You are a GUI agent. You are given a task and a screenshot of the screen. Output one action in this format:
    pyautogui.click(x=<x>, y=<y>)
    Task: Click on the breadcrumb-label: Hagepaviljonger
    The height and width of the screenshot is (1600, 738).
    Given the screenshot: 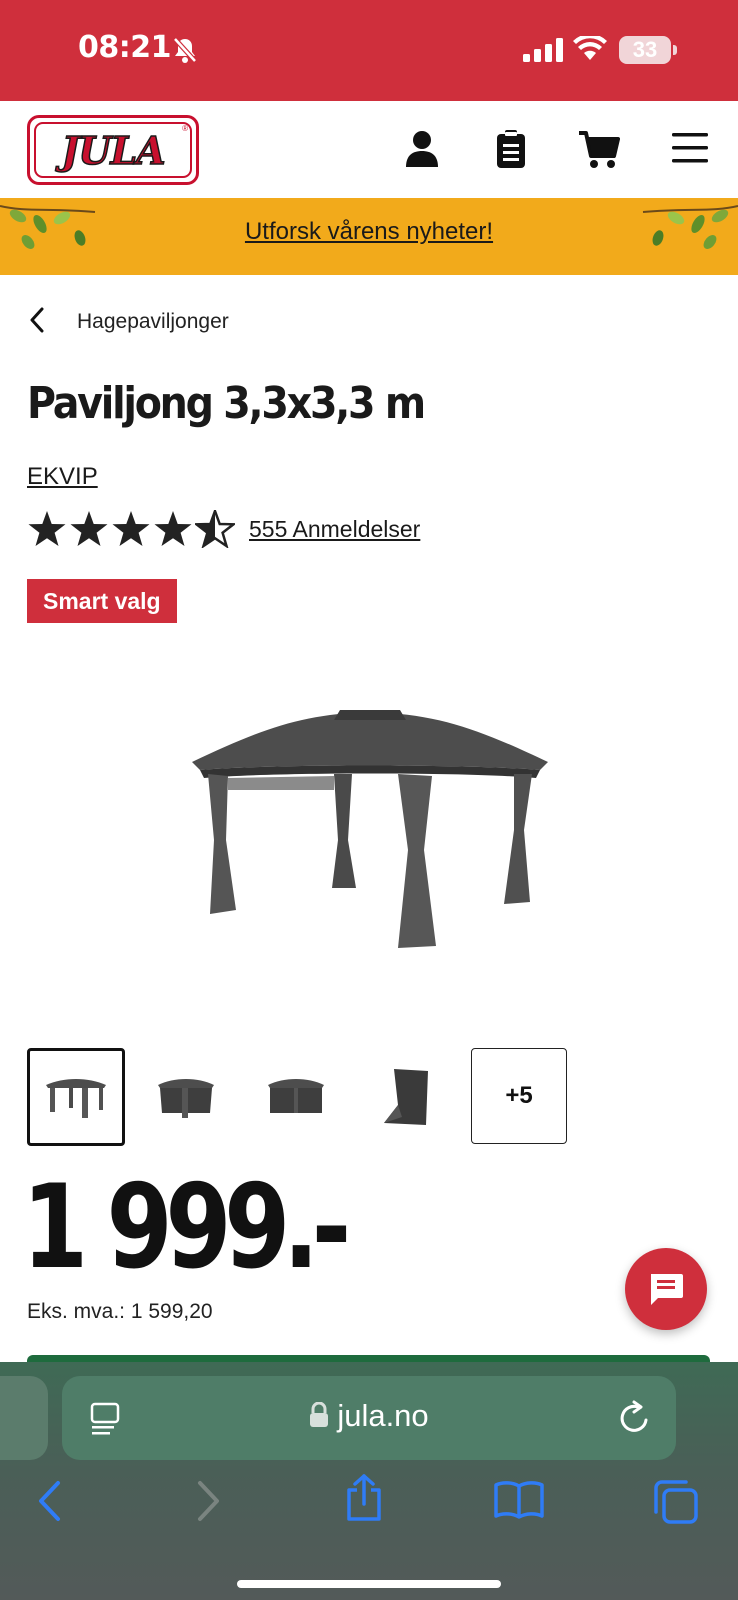 What is the action you would take?
    pyautogui.click(x=153, y=321)
    